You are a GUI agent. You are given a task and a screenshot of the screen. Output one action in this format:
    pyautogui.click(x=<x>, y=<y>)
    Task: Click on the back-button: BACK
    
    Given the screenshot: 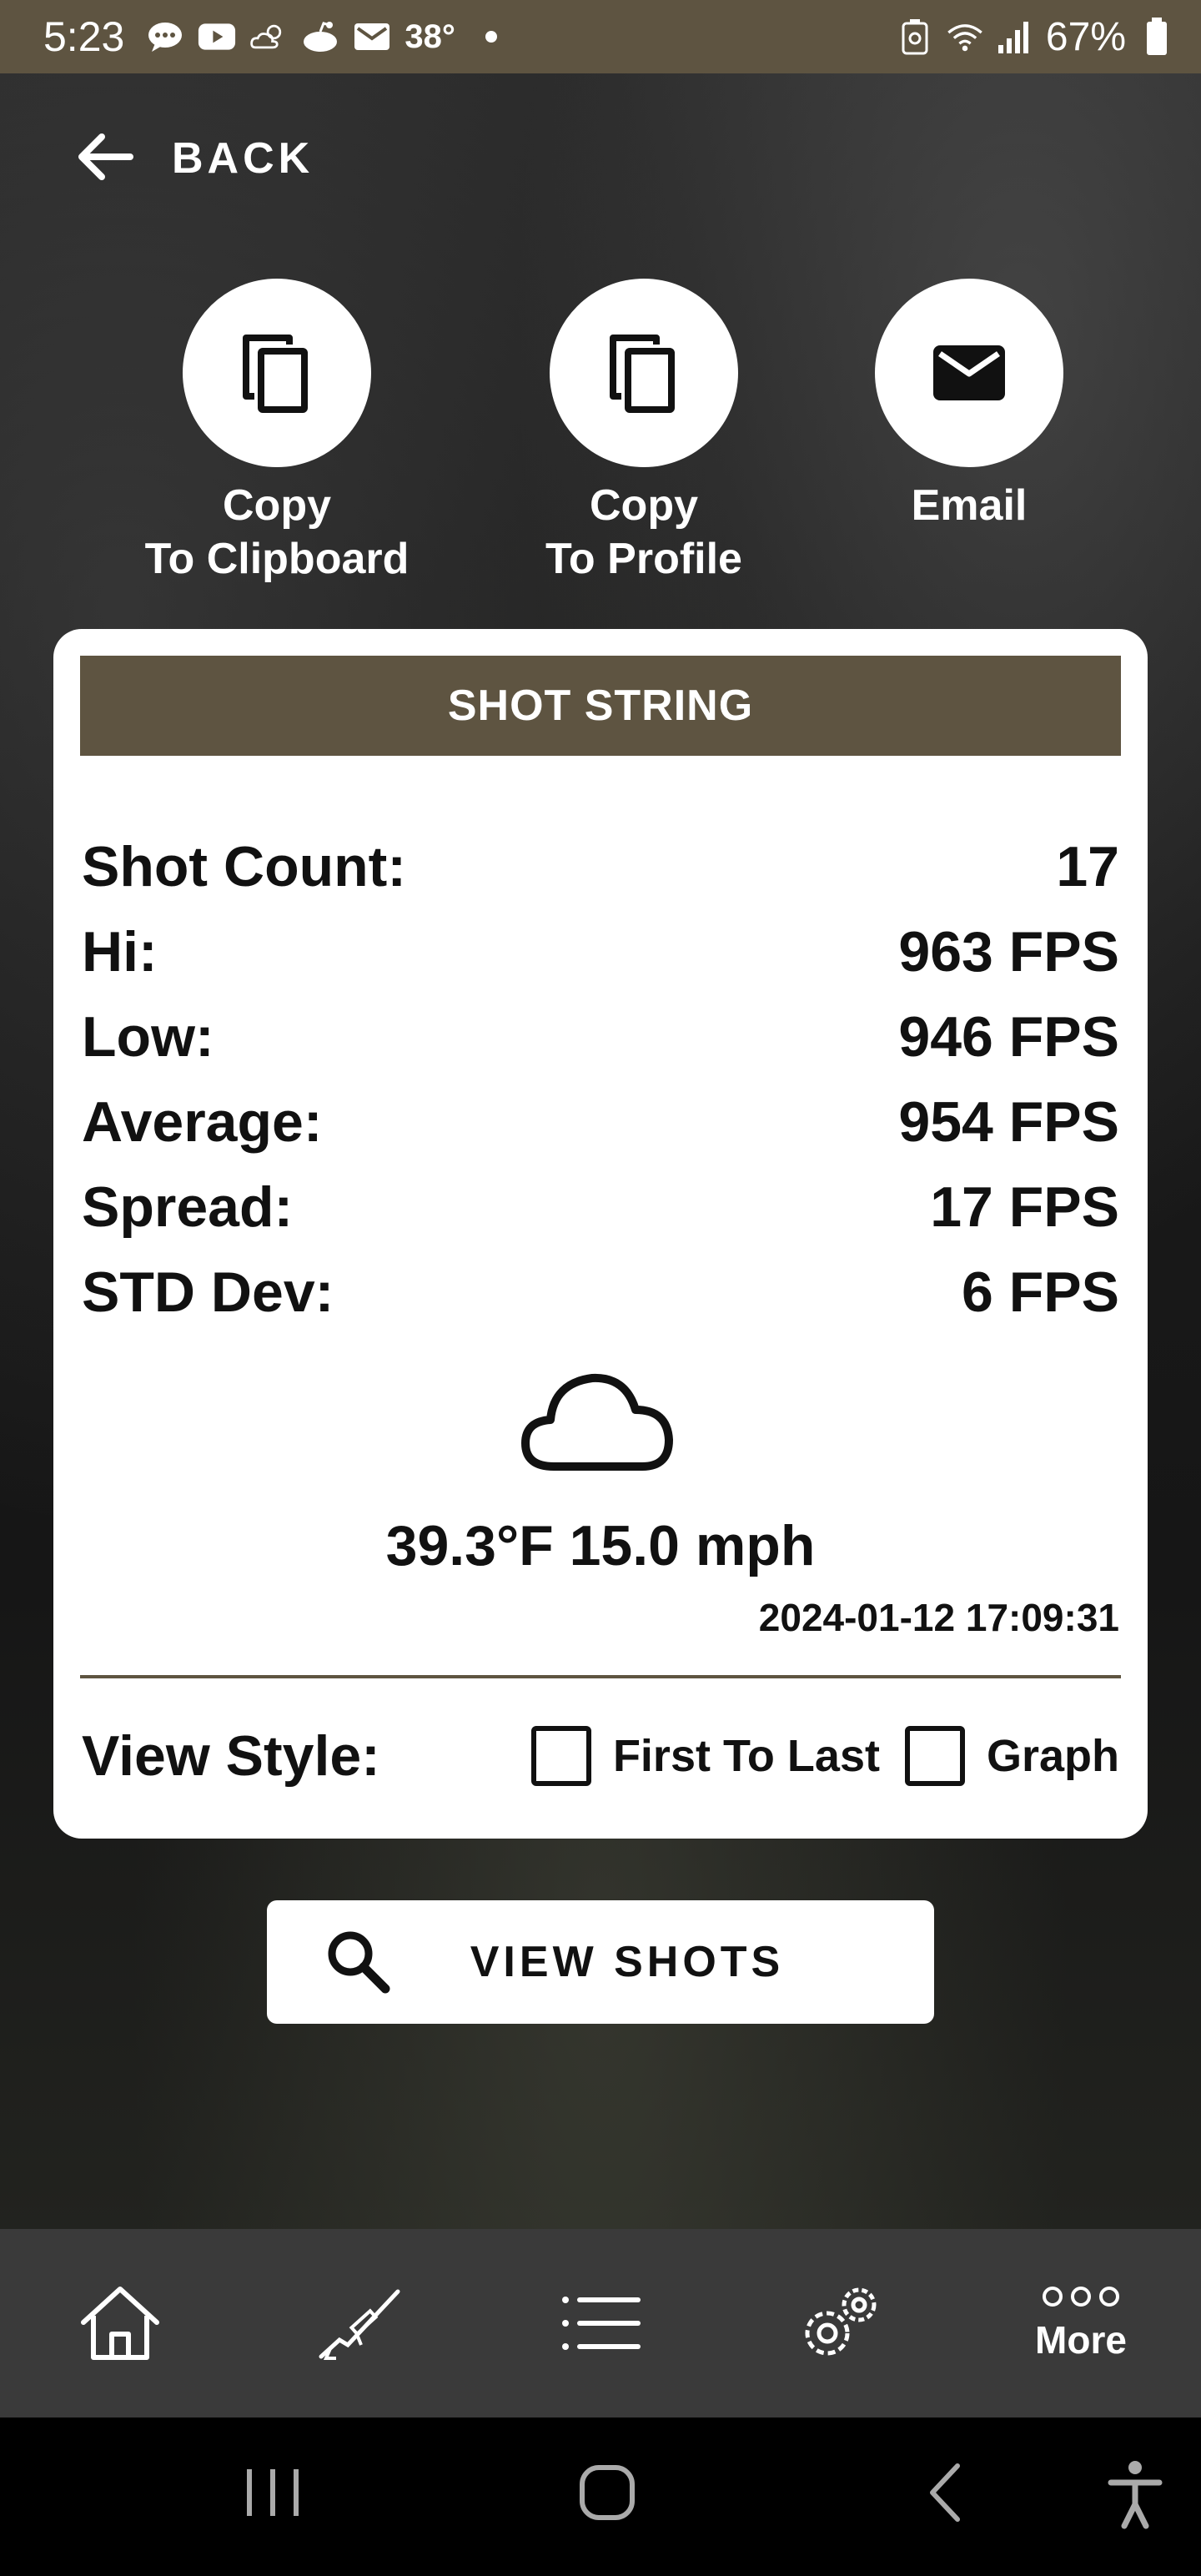 What is the action you would take?
    pyautogui.click(x=194, y=158)
    